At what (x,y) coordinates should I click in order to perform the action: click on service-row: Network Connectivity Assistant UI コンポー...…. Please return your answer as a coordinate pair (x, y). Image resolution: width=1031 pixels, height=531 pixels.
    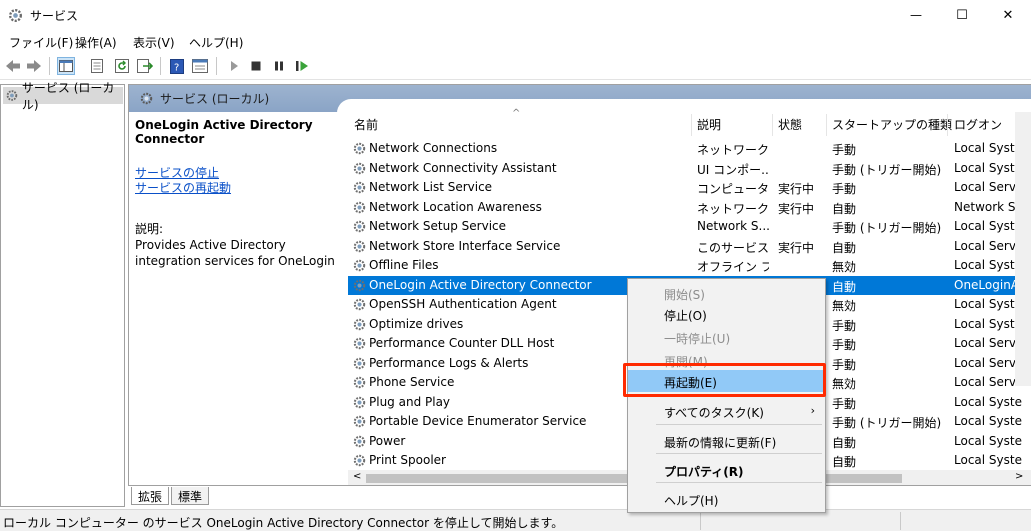
    Looking at the image, I should click on (689, 168).